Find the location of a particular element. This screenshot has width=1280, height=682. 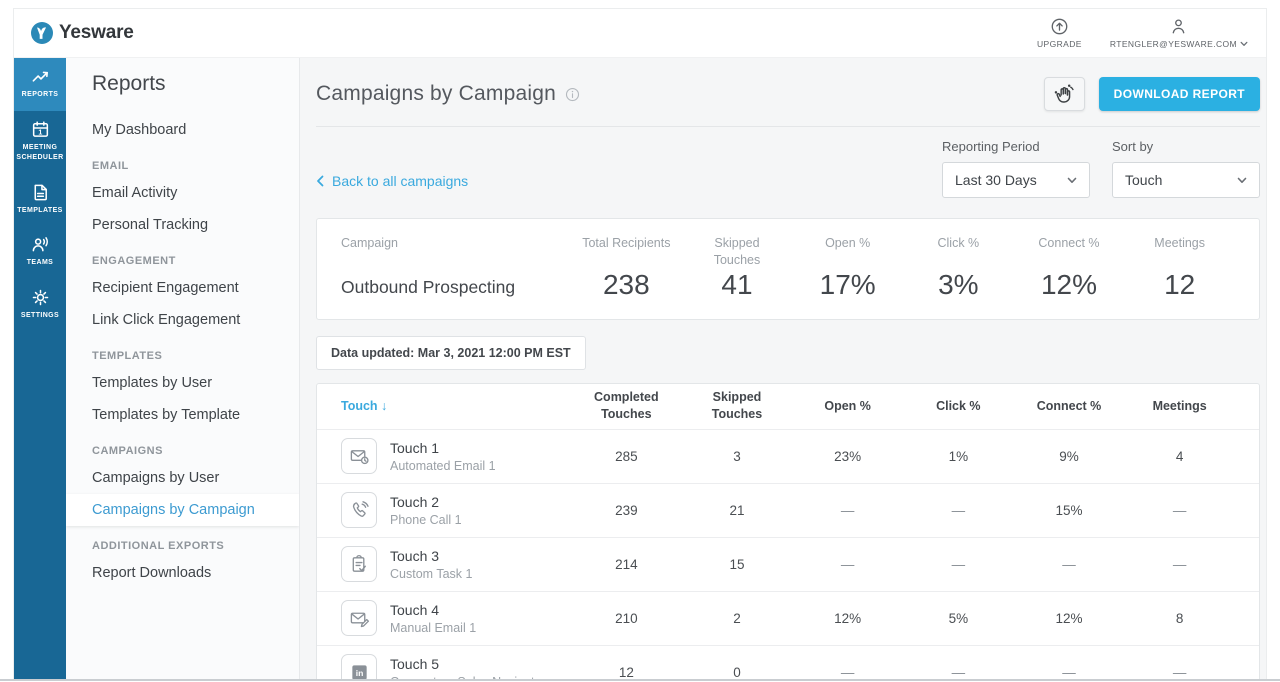

upgrade-button: UPGRADE is located at coordinates (1059, 33).